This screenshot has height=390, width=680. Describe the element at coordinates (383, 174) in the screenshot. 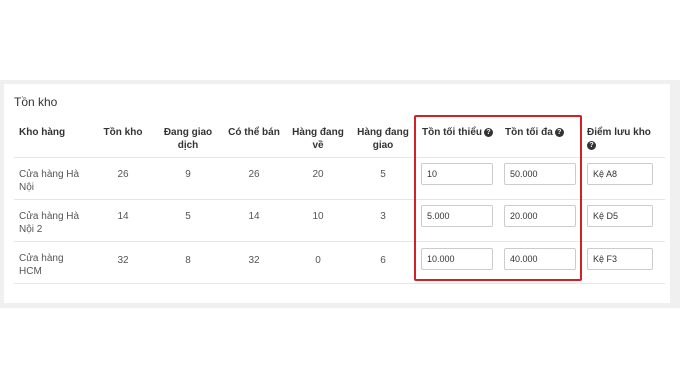

I see `cell-delivering: 5` at that location.